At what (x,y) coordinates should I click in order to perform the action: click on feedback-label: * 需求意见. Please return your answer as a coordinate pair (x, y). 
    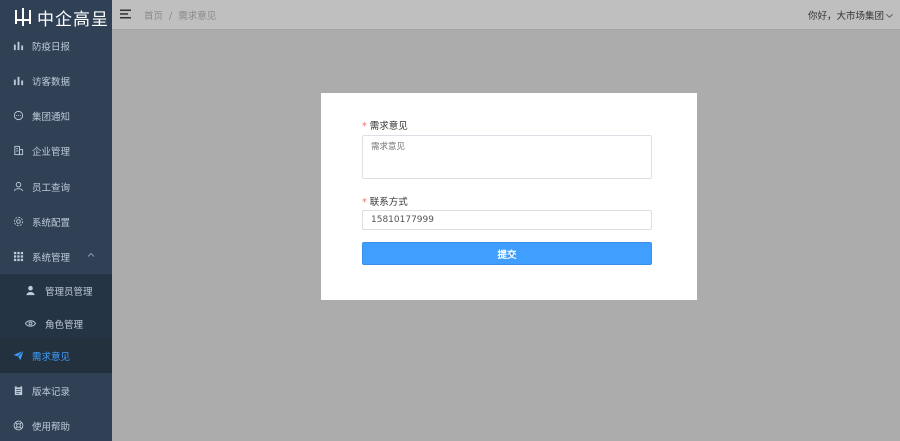
    Looking at the image, I should click on (385, 126).